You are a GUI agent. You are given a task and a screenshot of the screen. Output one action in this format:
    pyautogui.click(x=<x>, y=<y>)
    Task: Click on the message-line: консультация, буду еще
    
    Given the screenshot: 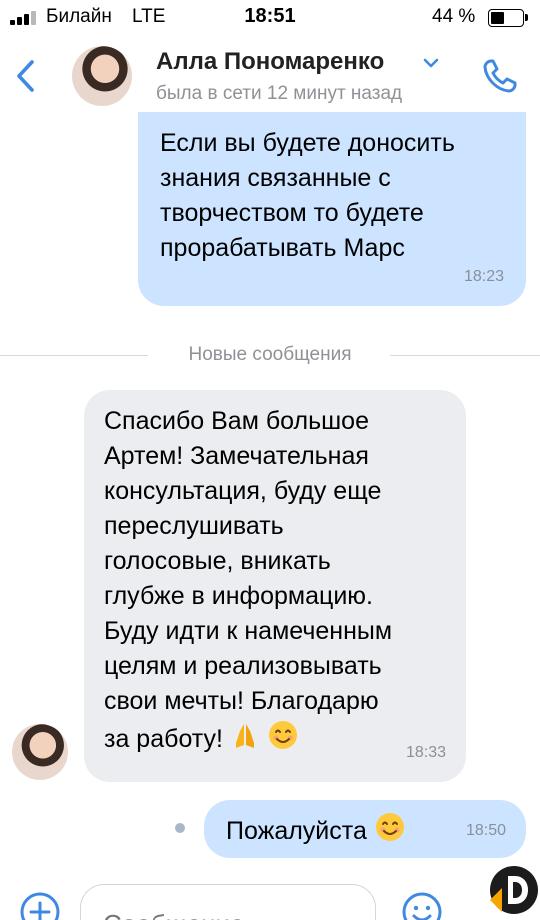 What is the action you would take?
    pyautogui.click(x=243, y=491)
    